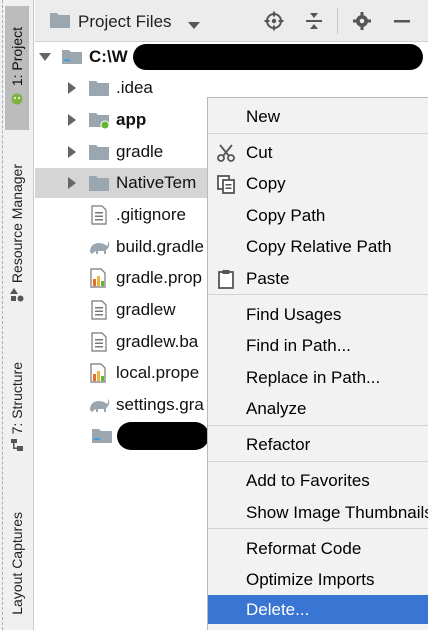 Image resolution: width=428 pixels, height=630 pixels. I want to click on menu-item-optimize-imports: Optimize Imports, so click(318, 579).